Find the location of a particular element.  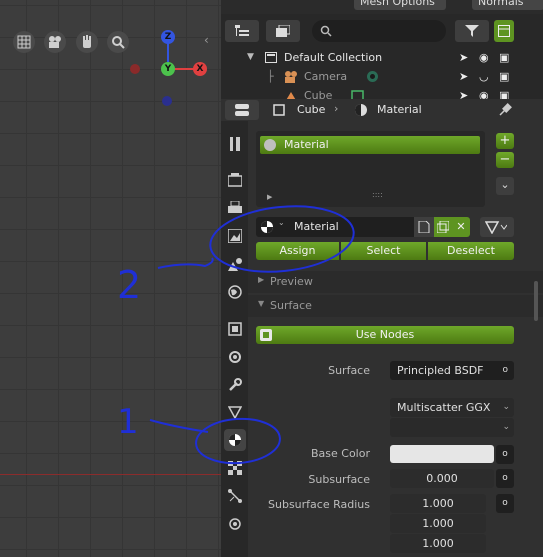

properties-header: Cube › Material is located at coordinates (382, 110).